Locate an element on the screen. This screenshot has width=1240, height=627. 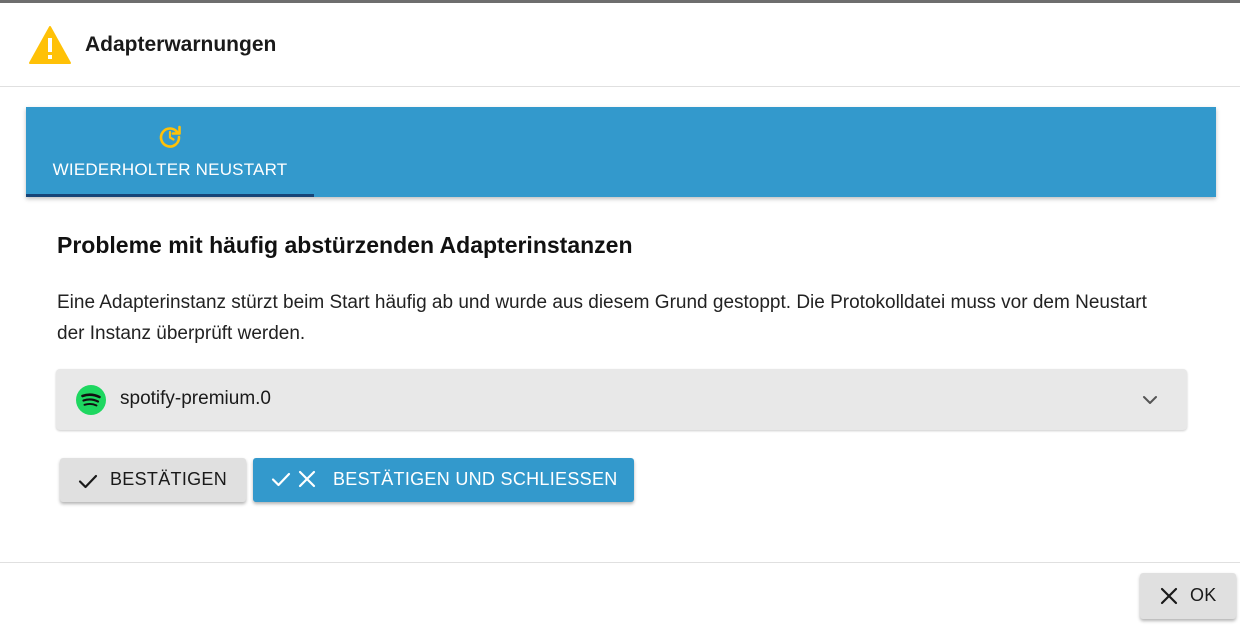
active-tab-indicator is located at coordinates (170, 195).